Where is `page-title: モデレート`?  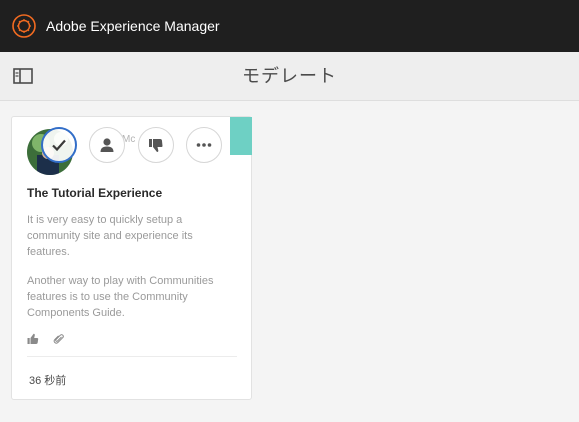 page-title: モデレート is located at coordinates (289, 76).